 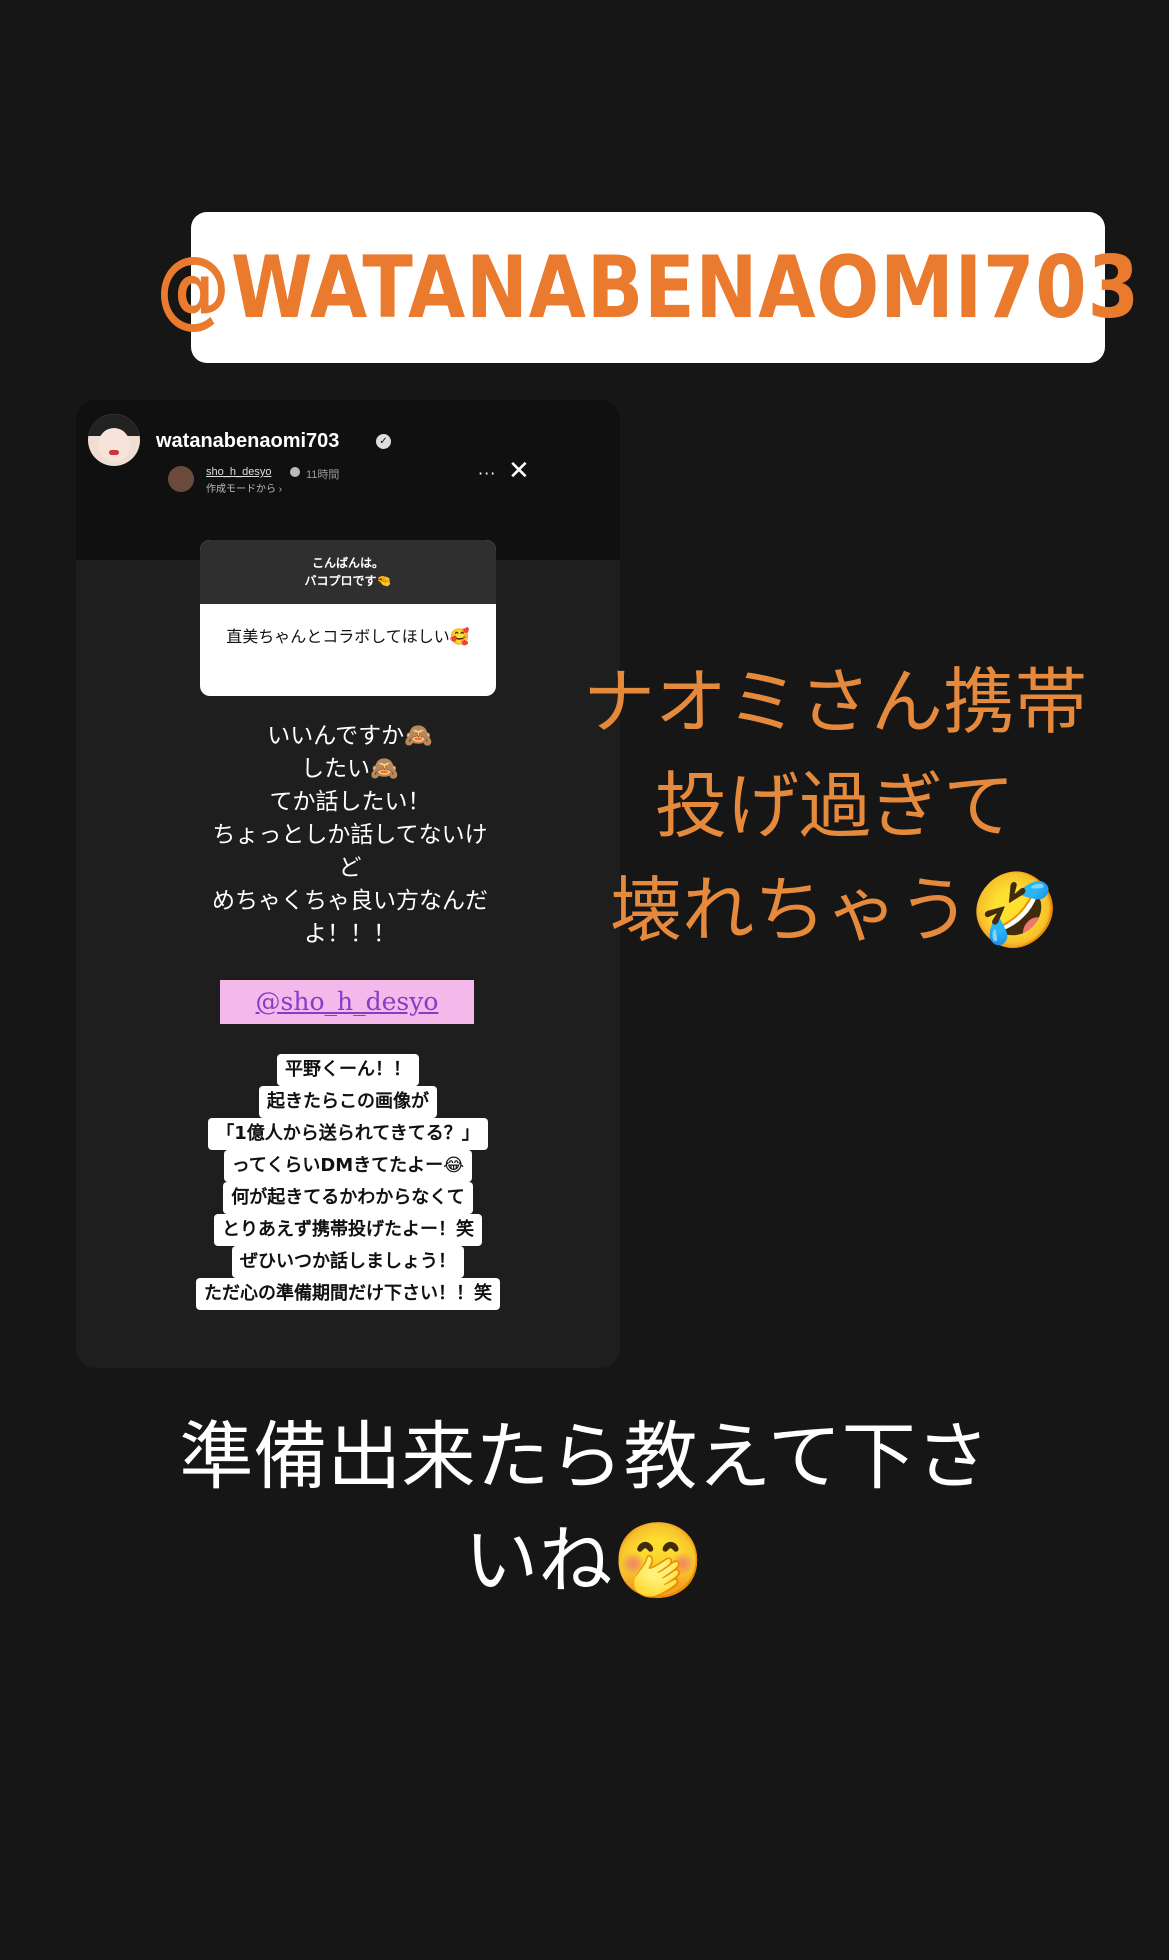 I want to click on dm-line: ぜひいつか話しましょう！, so click(x=348, y=1262).